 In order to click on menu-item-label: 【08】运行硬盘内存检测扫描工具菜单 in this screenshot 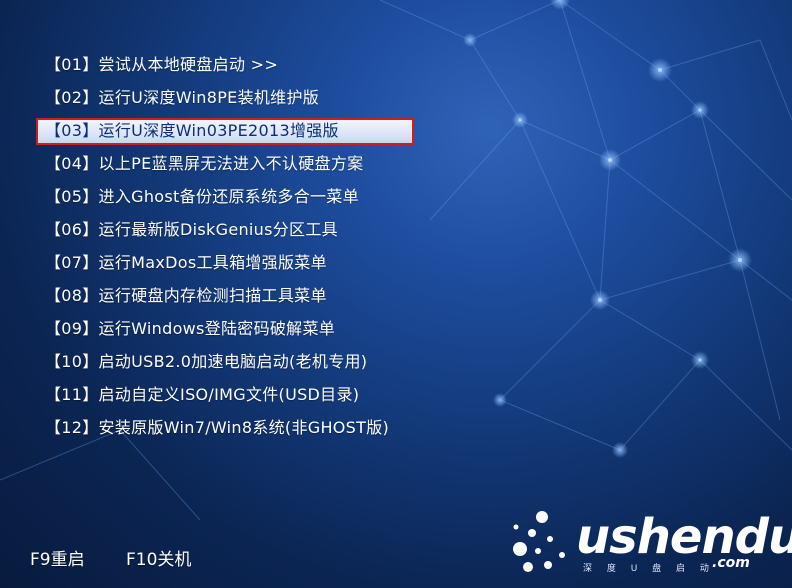, I will do `click(186, 295)`.